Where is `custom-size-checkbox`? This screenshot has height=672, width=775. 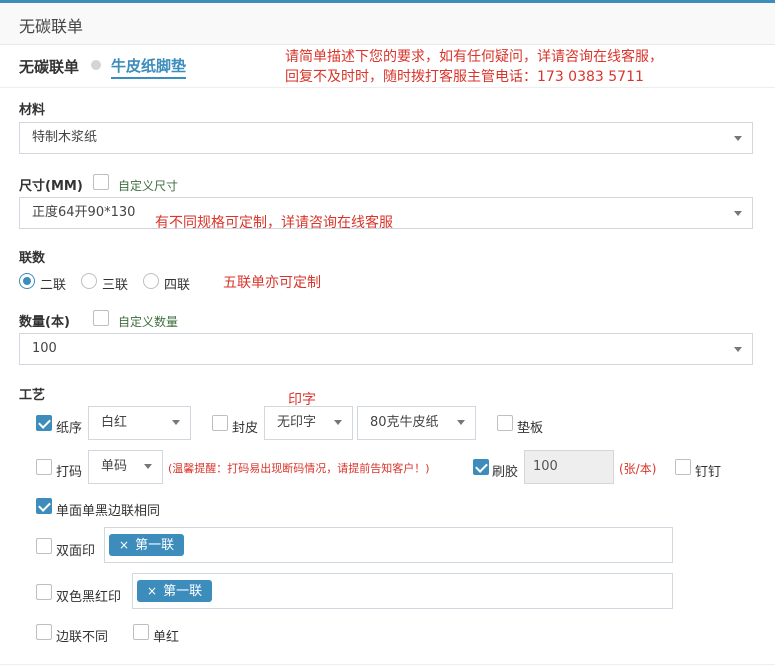 custom-size-checkbox is located at coordinates (101, 182).